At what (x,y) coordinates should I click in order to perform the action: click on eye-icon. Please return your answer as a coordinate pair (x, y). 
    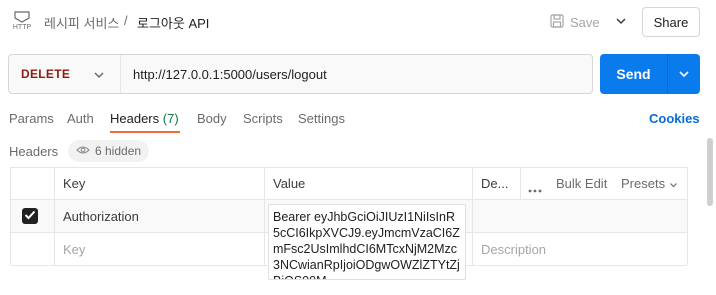
    Looking at the image, I should click on (83, 151).